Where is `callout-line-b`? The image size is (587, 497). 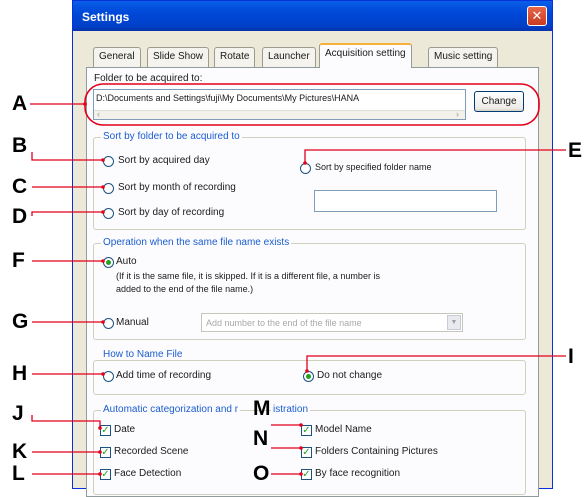 callout-line-b is located at coordinates (67, 156).